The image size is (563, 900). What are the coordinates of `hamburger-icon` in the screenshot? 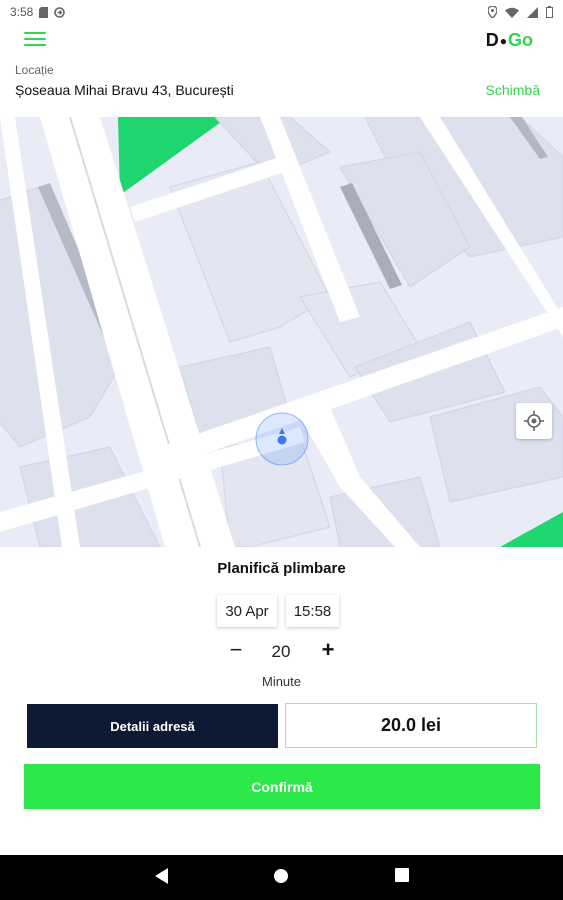 It's located at (35, 33).